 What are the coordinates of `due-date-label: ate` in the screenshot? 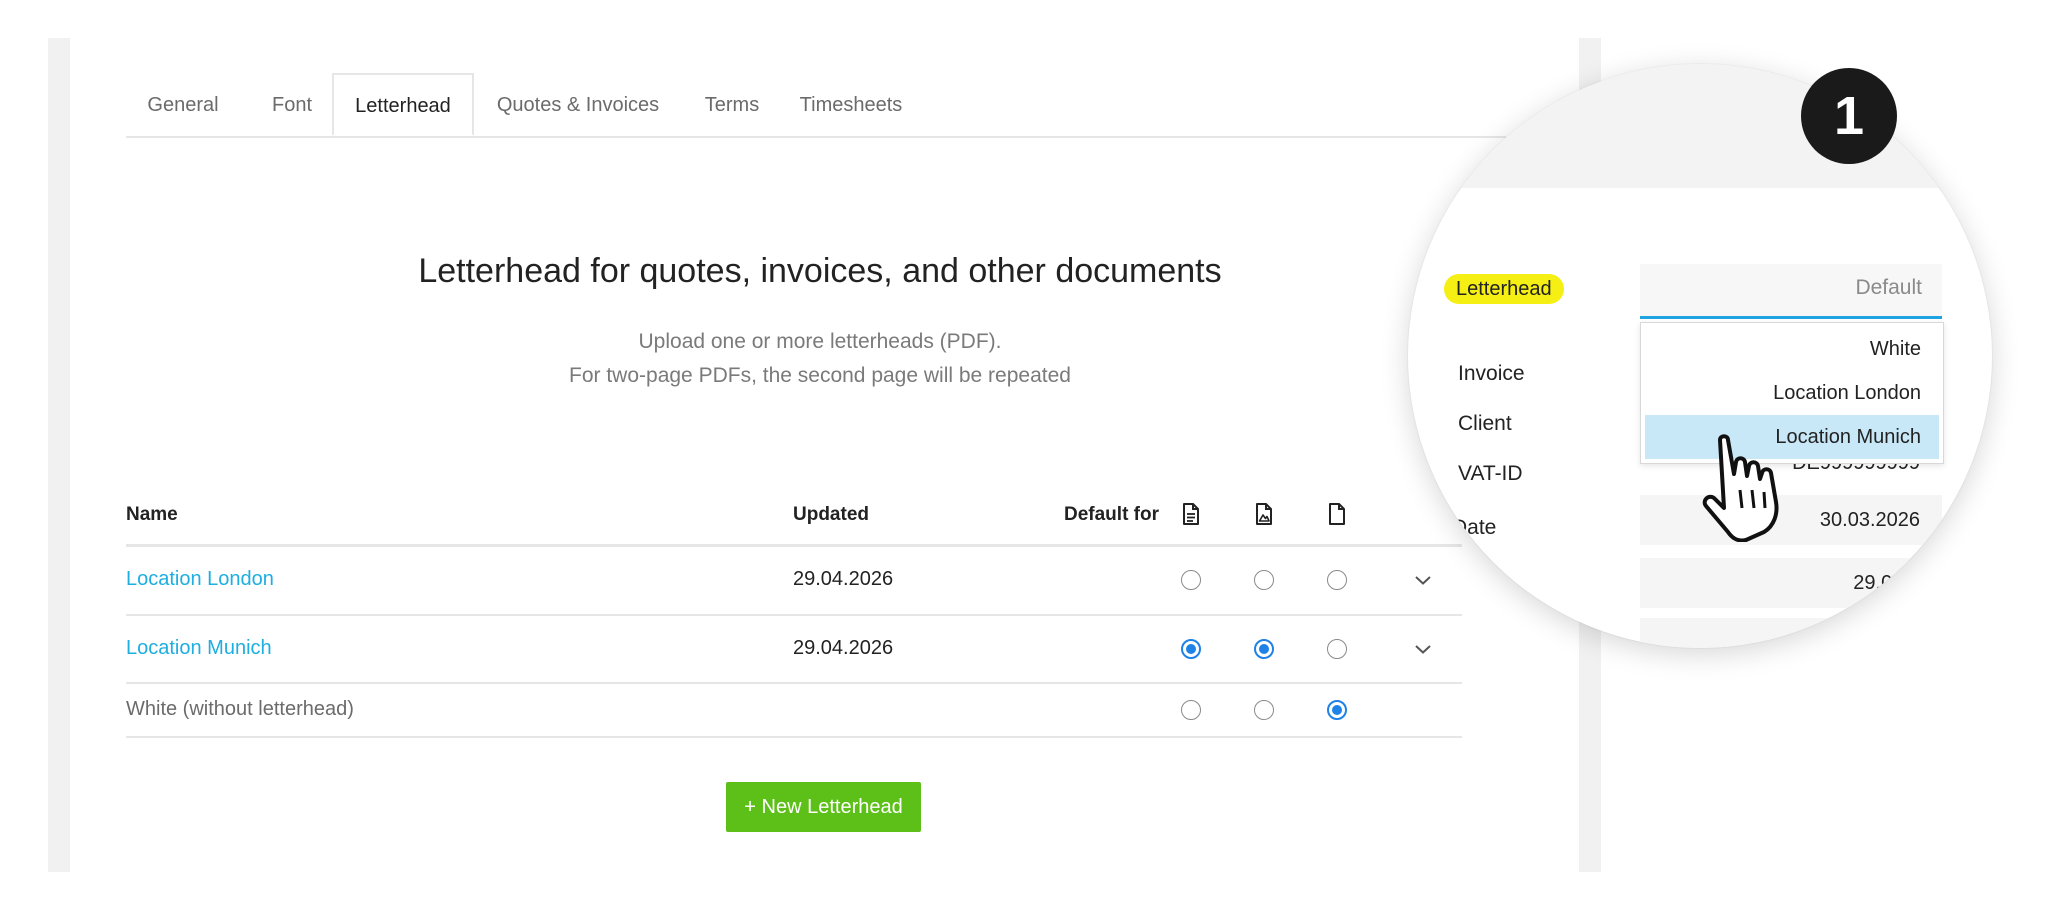 It's located at (1499, 587).